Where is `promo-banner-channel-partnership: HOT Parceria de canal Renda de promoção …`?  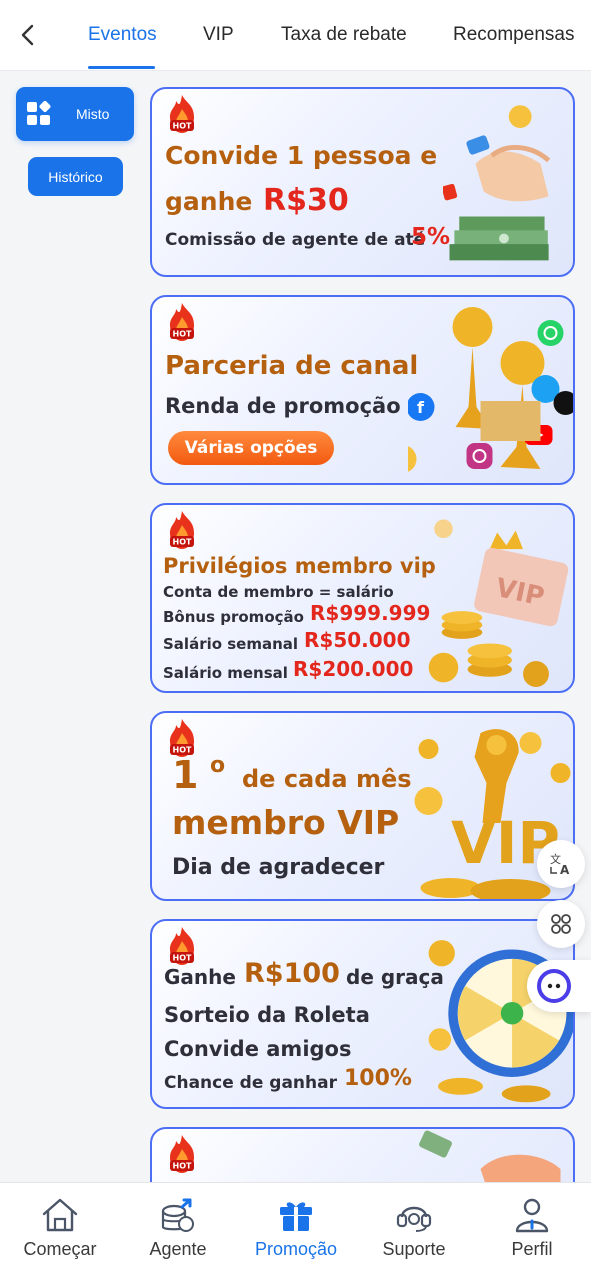 promo-banner-channel-partnership: HOT Parceria de canal Renda de promoção … is located at coordinates (362, 390).